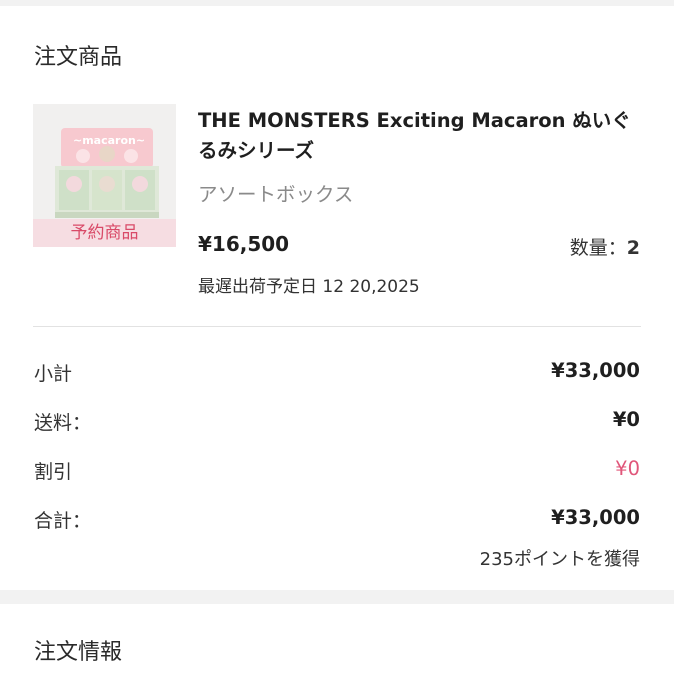 The image size is (674, 674). Describe the element at coordinates (559, 559) in the screenshot. I see `points-earned: 235ポイントを獲得` at that location.